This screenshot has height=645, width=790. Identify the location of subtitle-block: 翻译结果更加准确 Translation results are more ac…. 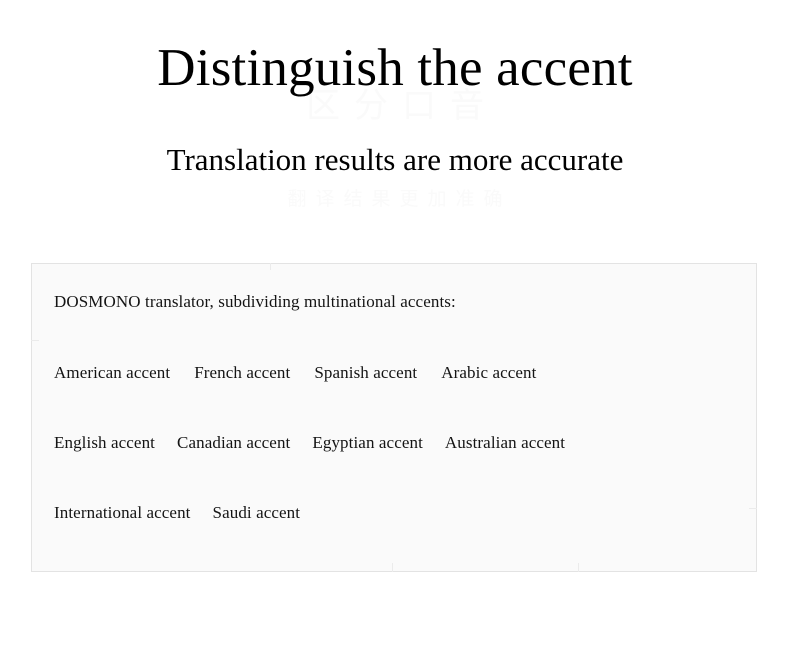
(395, 175).